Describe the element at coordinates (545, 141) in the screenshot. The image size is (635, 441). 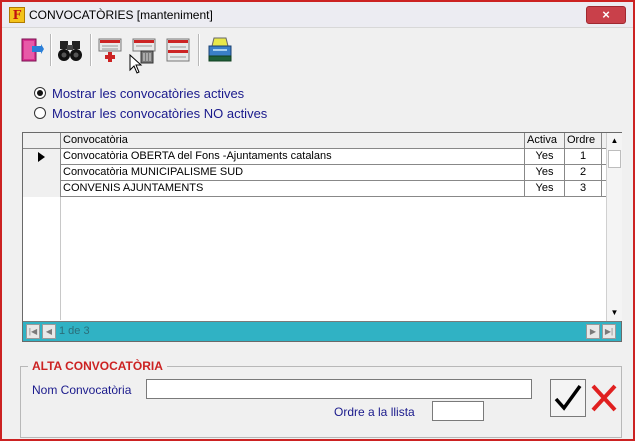
I see `header-activa: Activa` at that location.